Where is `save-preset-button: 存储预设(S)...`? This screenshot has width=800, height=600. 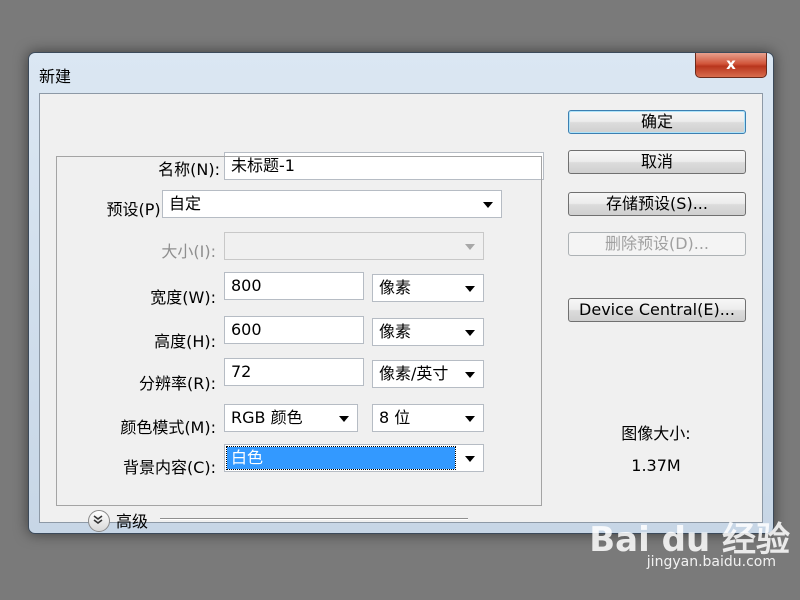
save-preset-button: 存储预设(S)... is located at coordinates (657, 204).